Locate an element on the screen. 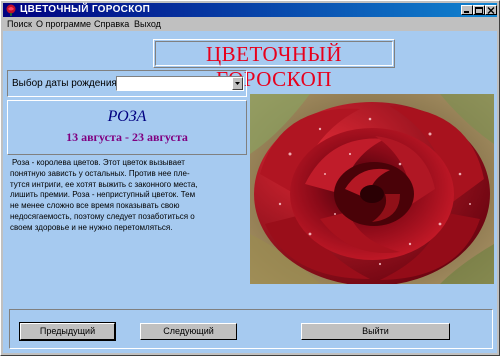  minimize-button is located at coordinates (467, 10).